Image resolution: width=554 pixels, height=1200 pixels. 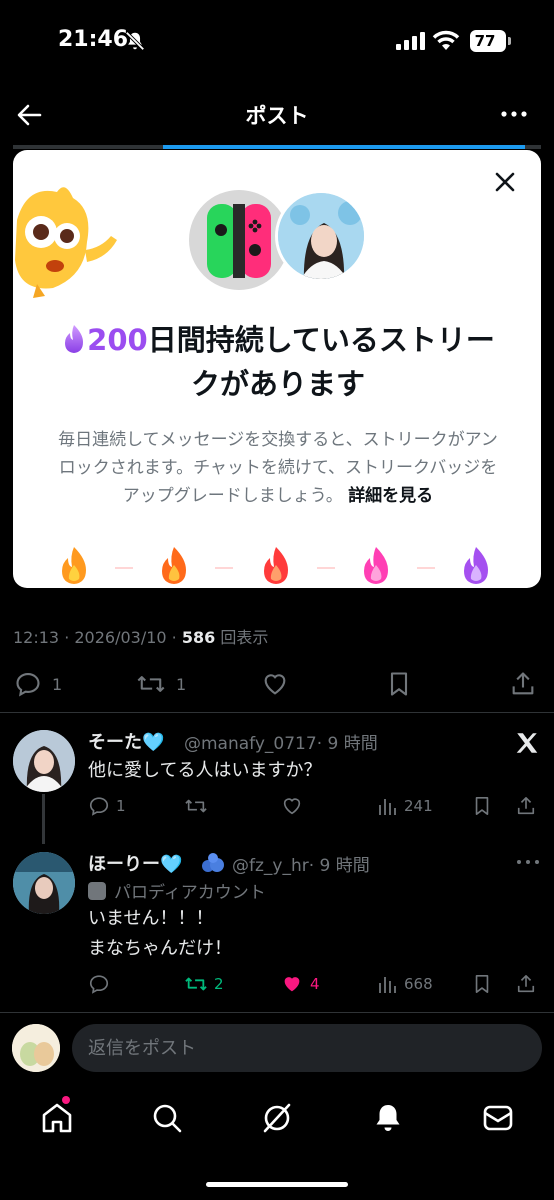 I want to click on mask-icon, so click(x=97, y=891).